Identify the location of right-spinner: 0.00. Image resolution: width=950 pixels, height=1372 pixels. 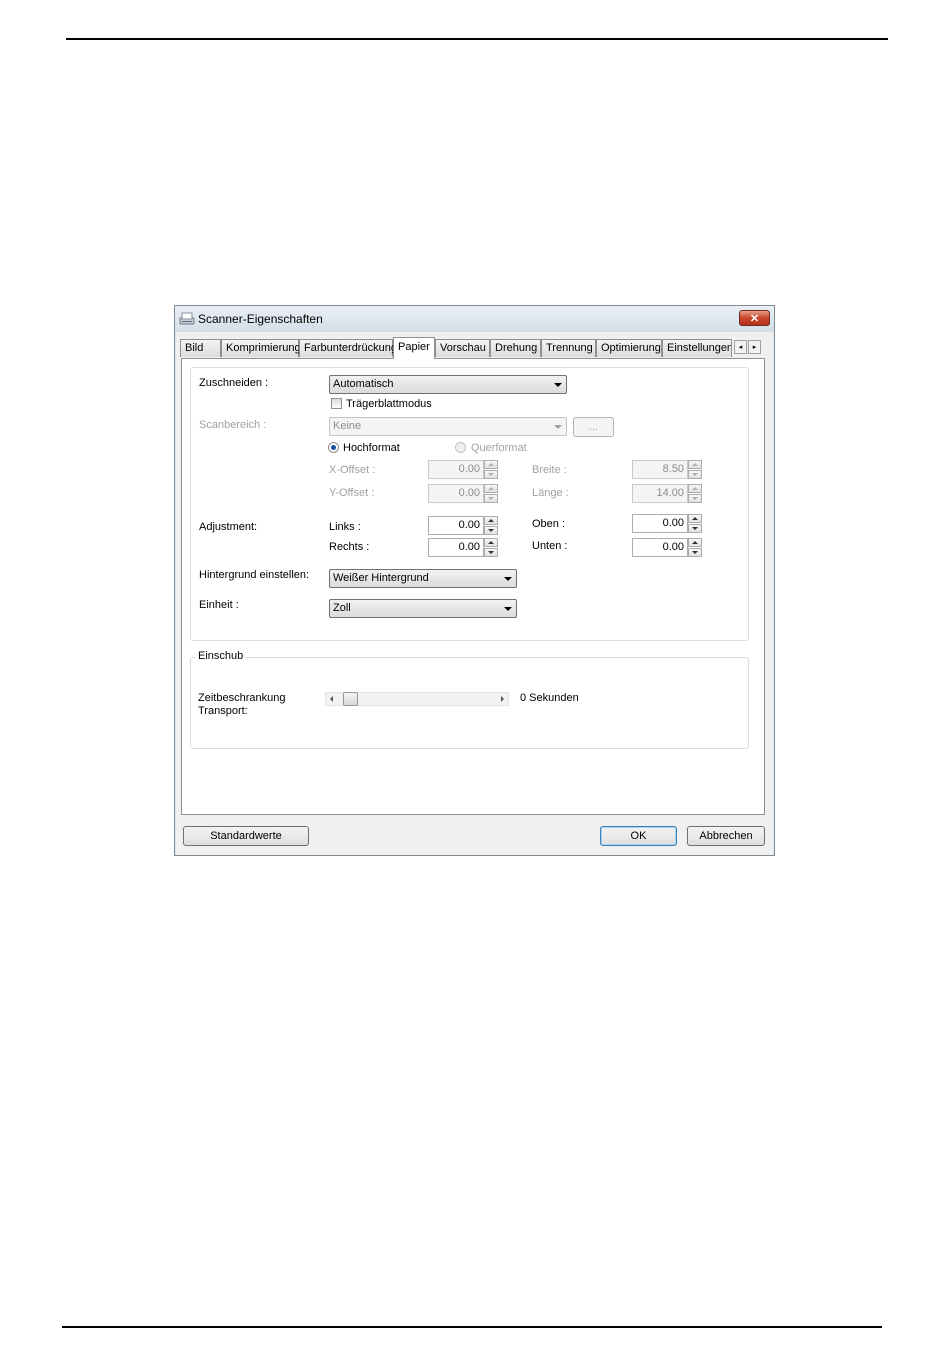
(463, 547).